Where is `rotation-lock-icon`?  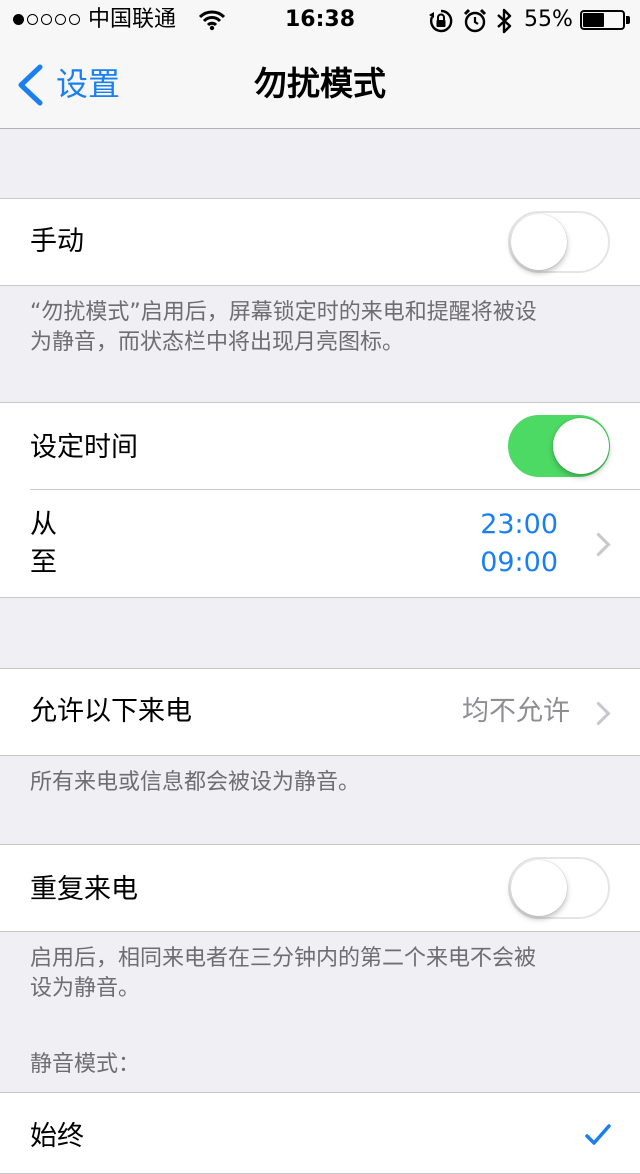 rotation-lock-icon is located at coordinates (441, 21).